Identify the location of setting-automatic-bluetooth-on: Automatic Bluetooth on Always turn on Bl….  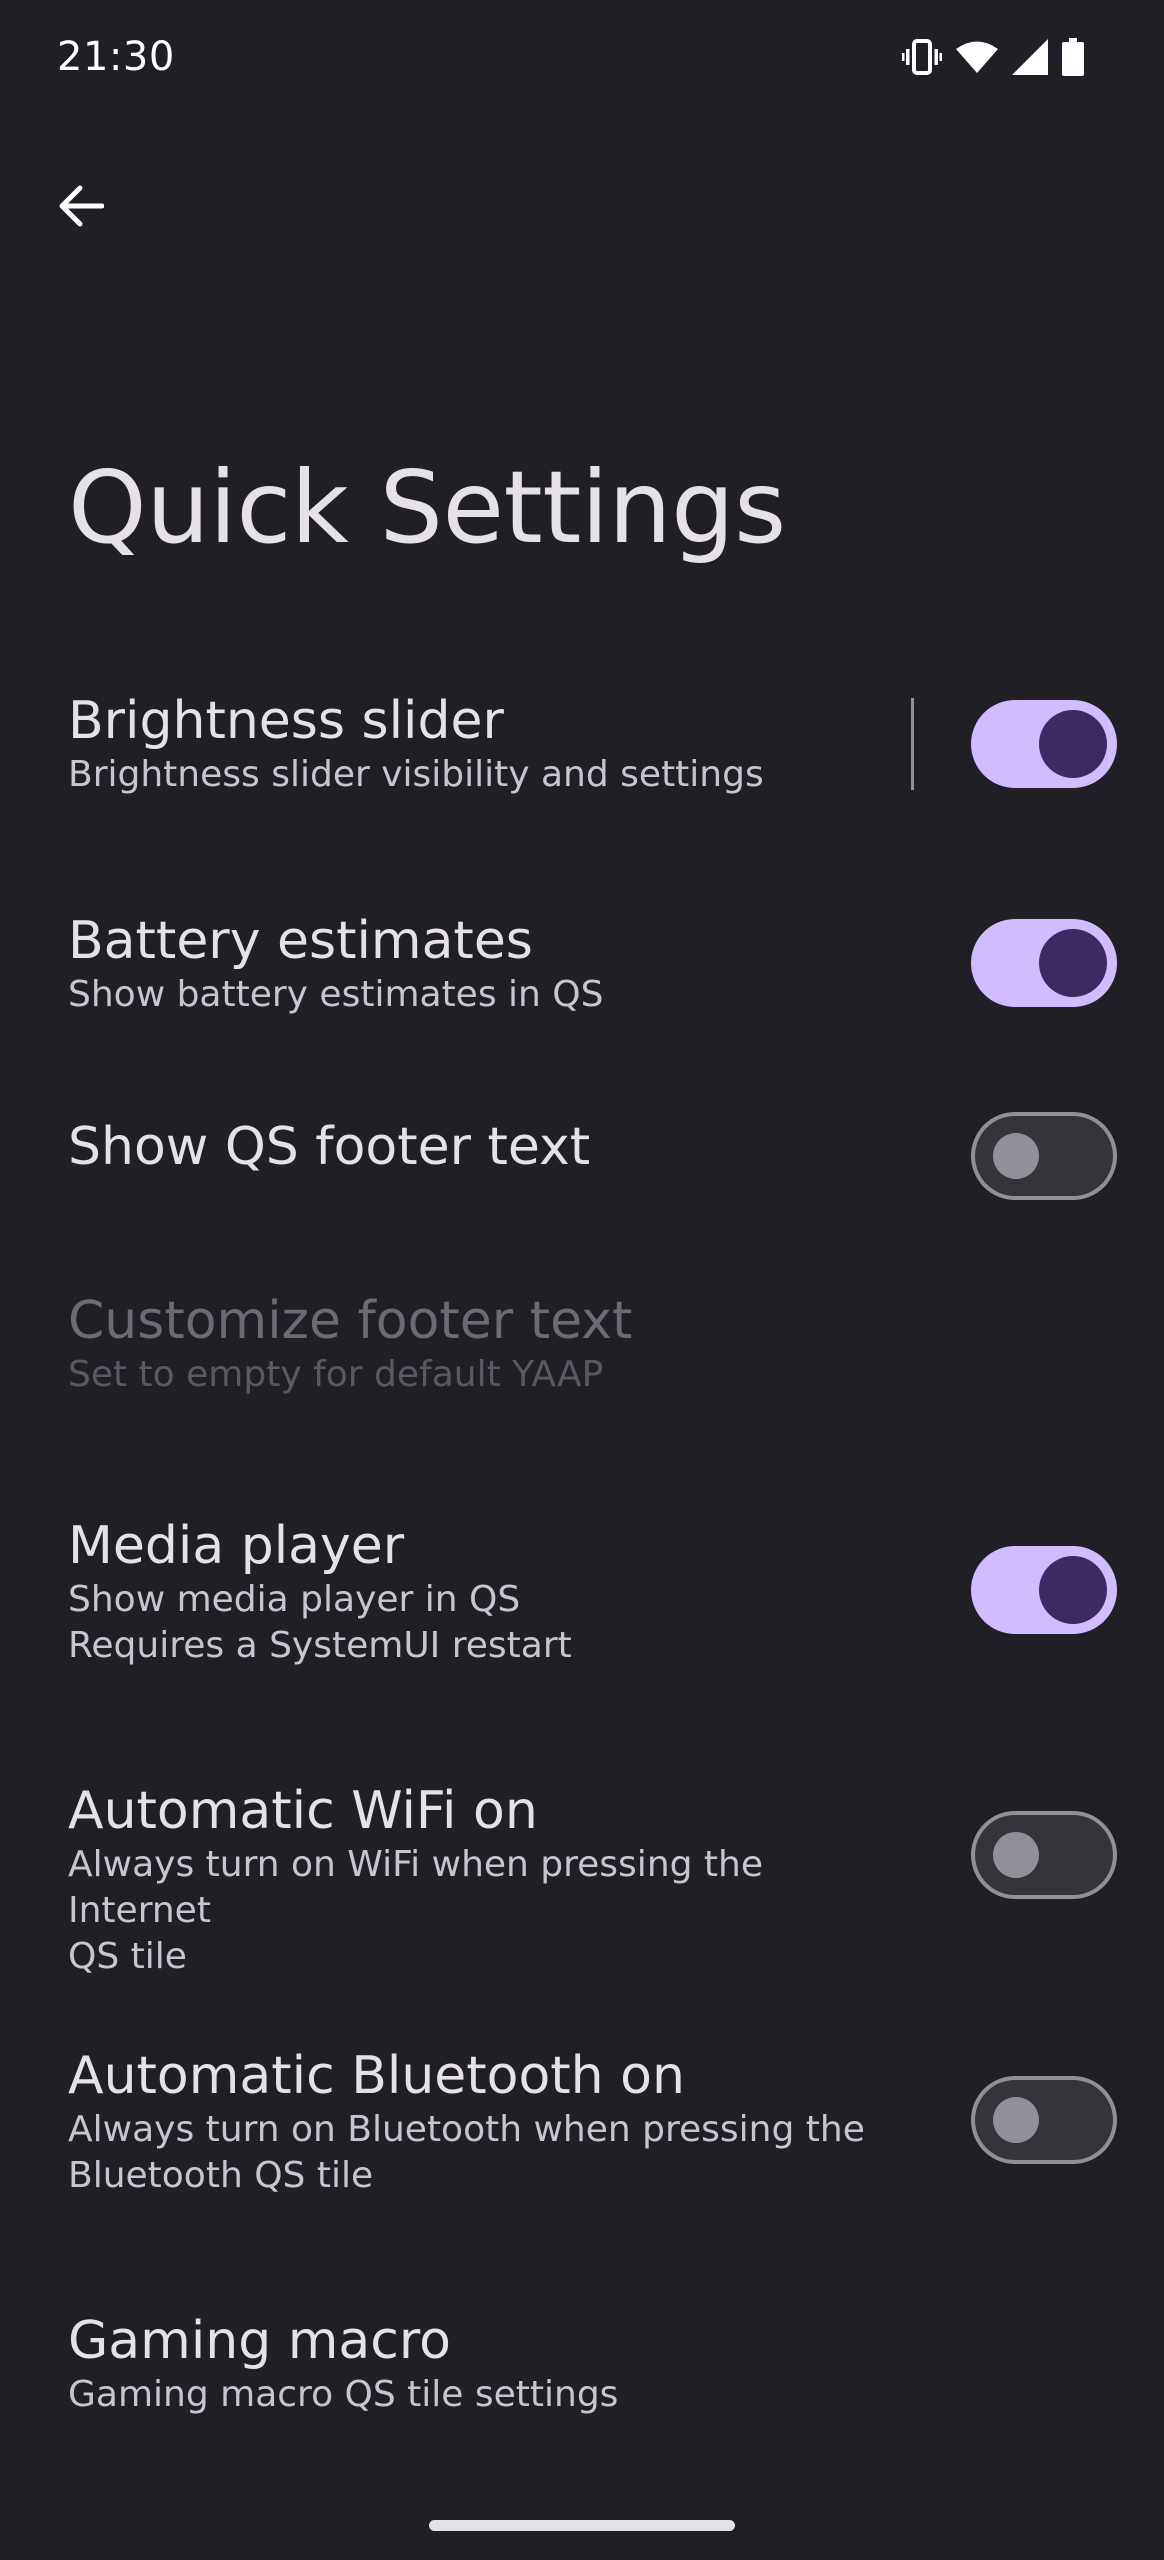
(582, 2125).